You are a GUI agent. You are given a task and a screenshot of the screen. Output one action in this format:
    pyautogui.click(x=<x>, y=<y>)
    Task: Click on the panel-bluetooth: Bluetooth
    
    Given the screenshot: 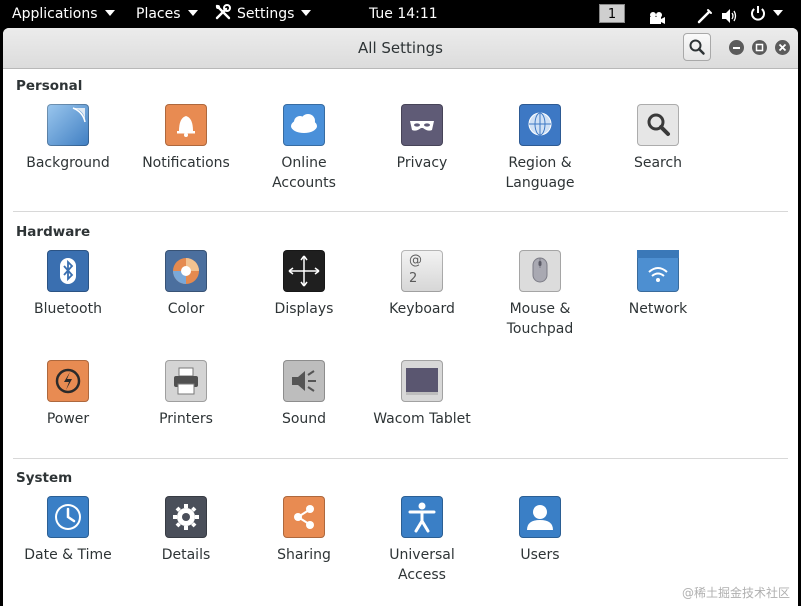 What is the action you would take?
    pyautogui.click(x=68, y=284)
    